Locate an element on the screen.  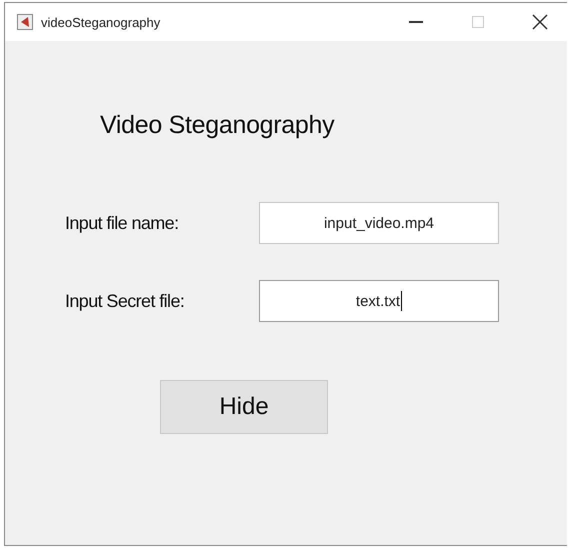
input-field: text.txt is located at coordinates (379, 301).